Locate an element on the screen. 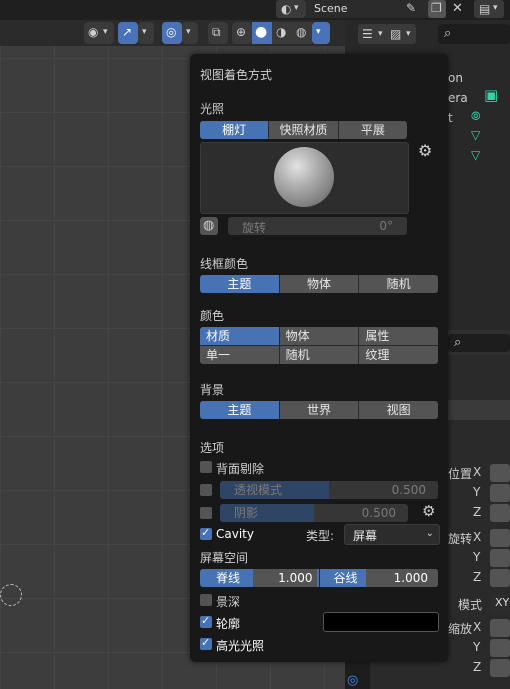 This screenshot has width=510, height=689. color-option-attribute: 属性 is located at coordinates (398, 336).